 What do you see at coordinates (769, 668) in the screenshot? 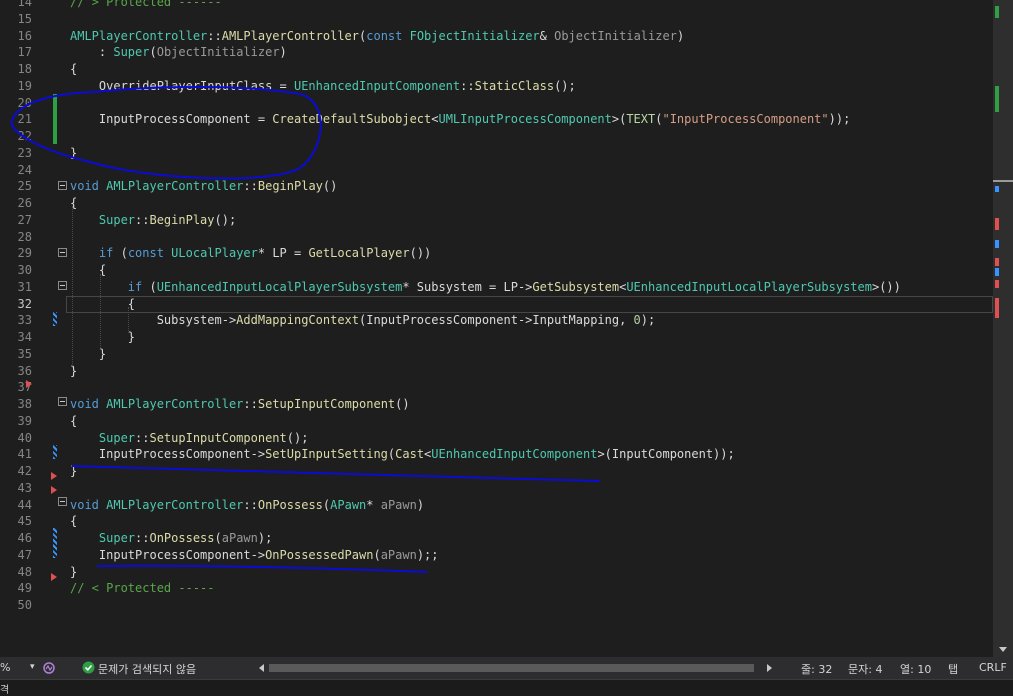
I see `scroll-right-arrow-icon` at bounding box center [769, 668].